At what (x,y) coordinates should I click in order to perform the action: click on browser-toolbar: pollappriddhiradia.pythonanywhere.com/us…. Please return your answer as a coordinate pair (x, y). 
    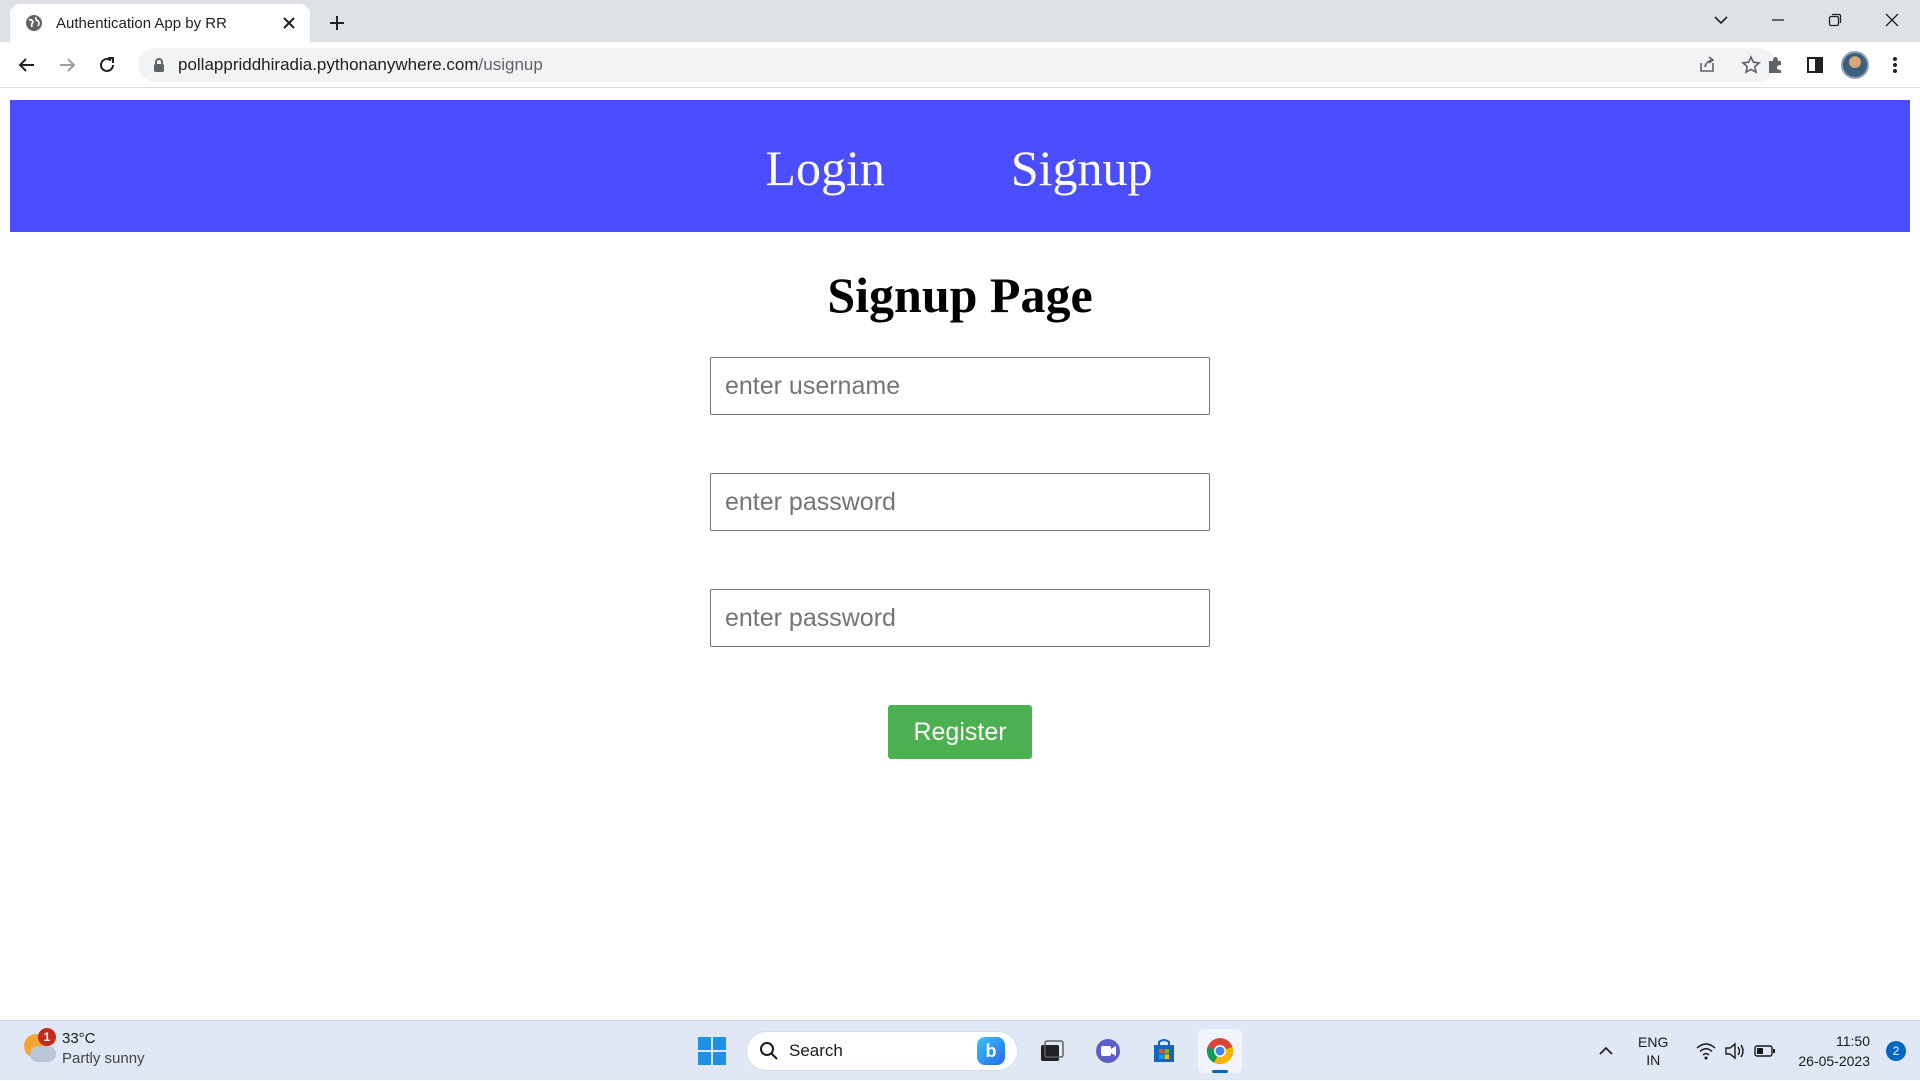
    Looking at the image, I should click on (960, 65).